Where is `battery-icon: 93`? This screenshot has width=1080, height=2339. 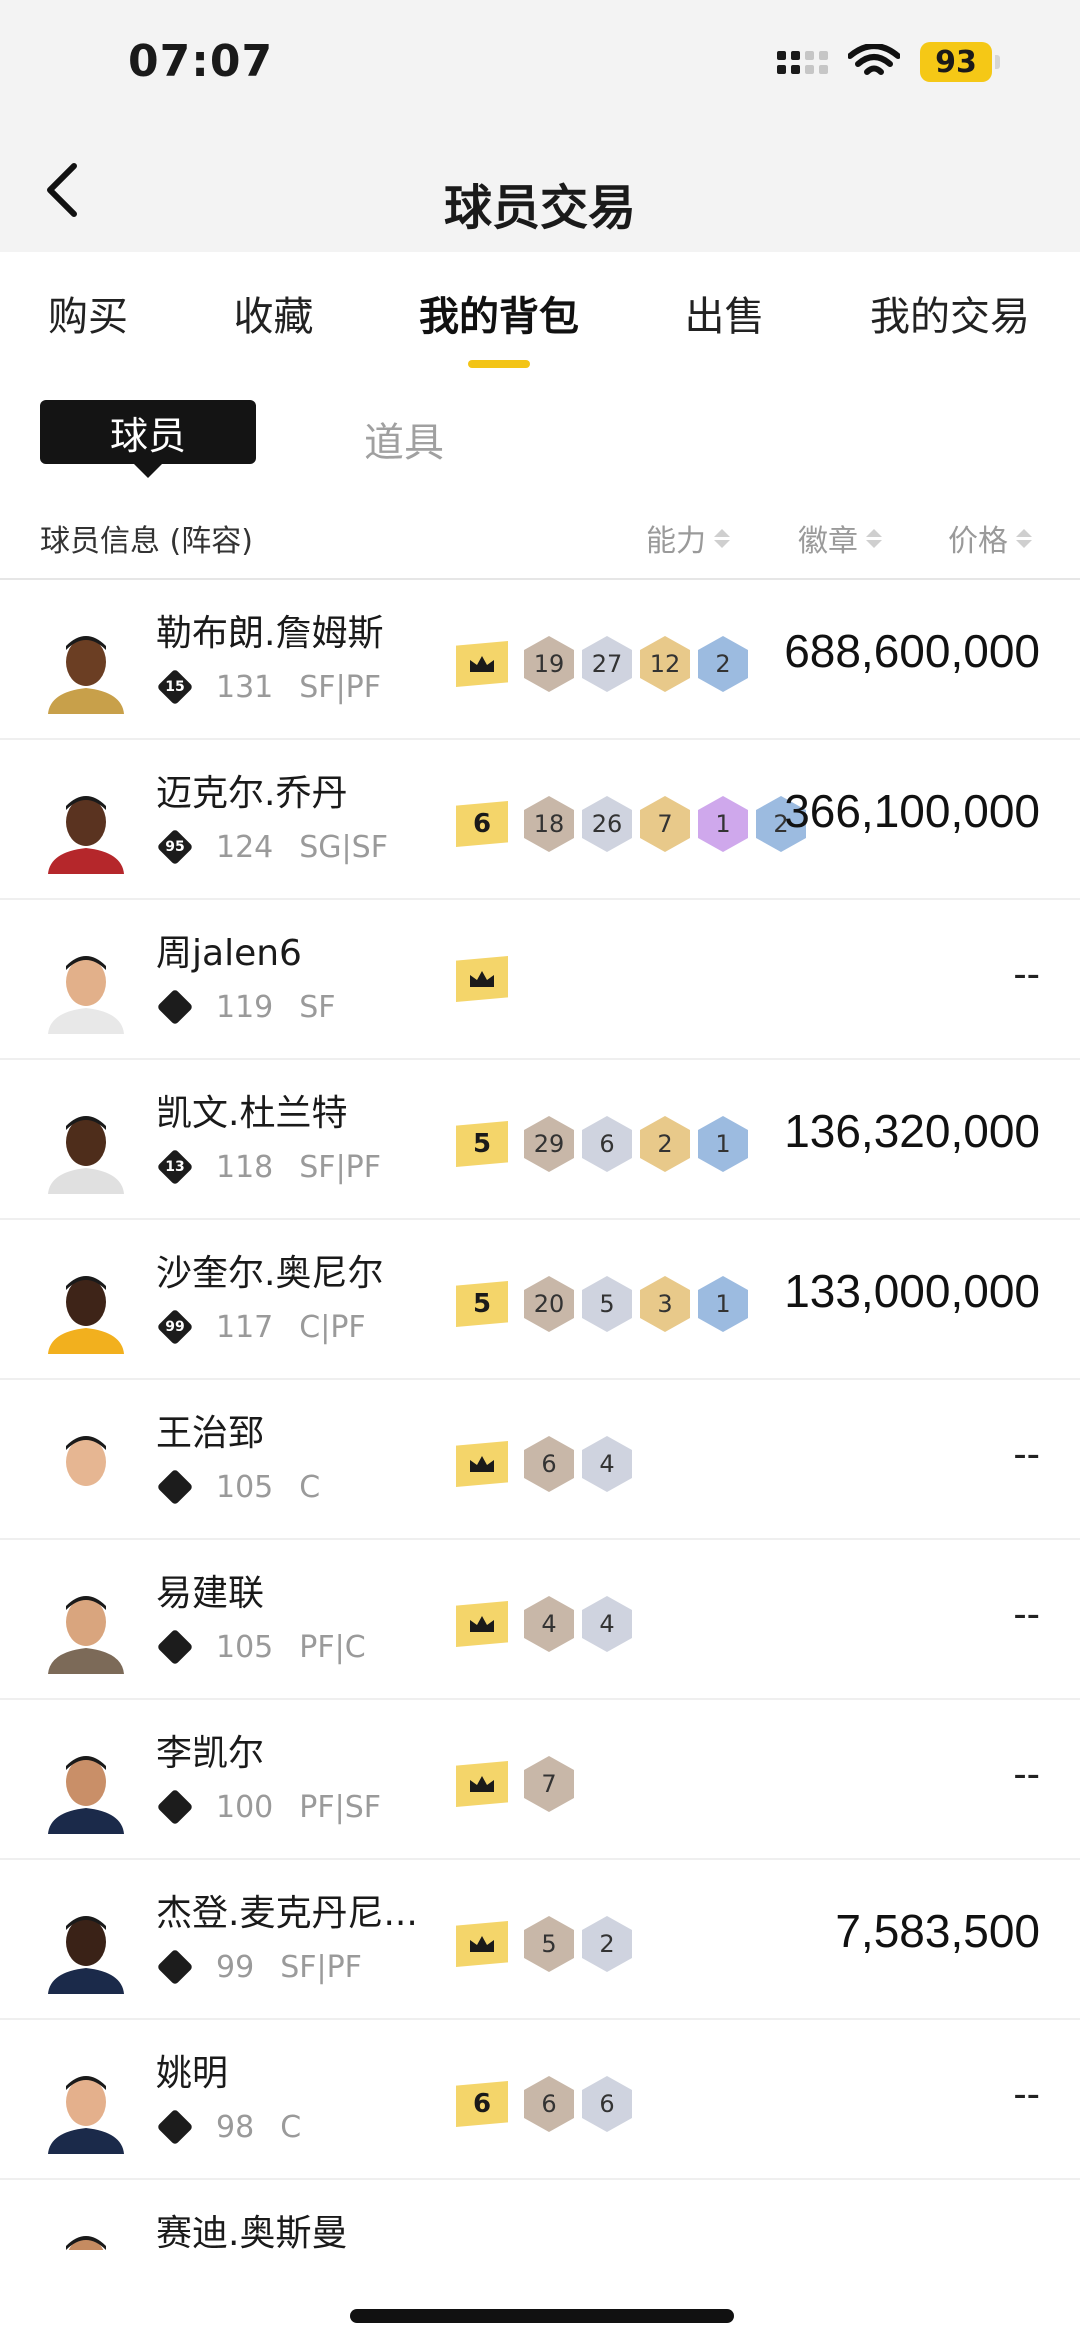 battery-icon: 93 is located at coordinates (960, 62).